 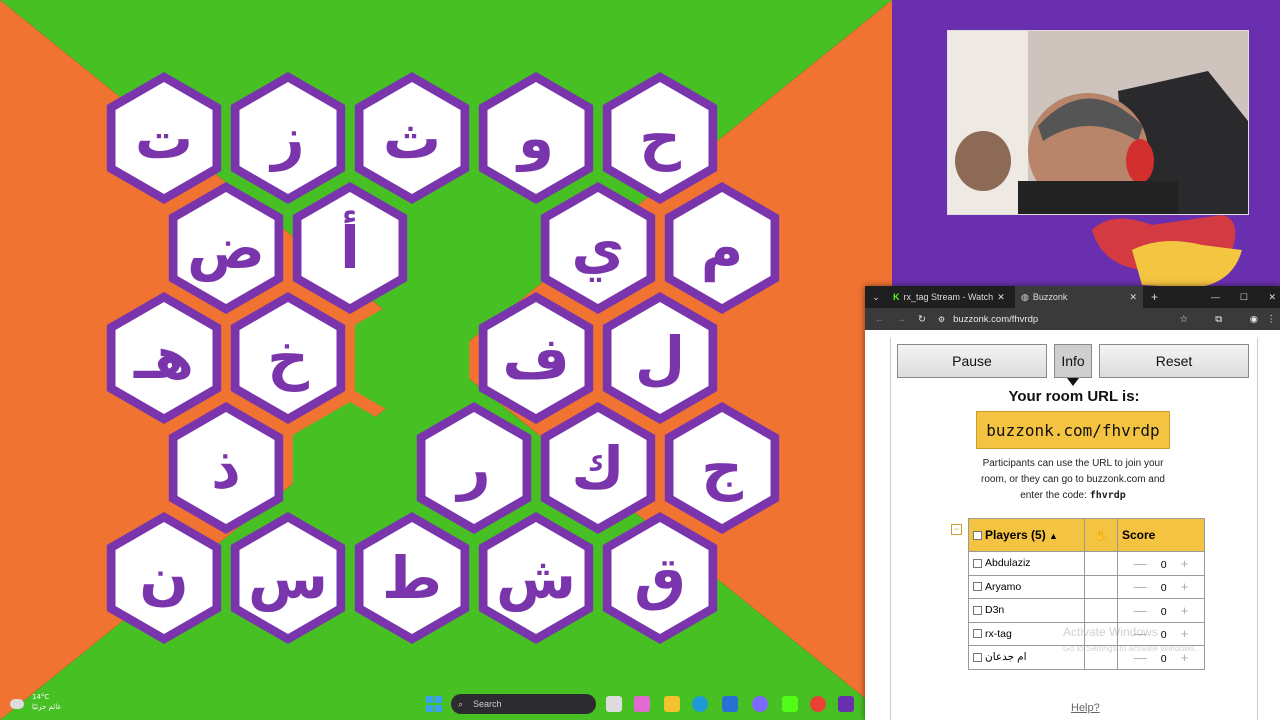 What do you see at coordinates (1174, 361) in the screenshot?
I see `reset-button: Reset` at bounding box center [1174, 361].